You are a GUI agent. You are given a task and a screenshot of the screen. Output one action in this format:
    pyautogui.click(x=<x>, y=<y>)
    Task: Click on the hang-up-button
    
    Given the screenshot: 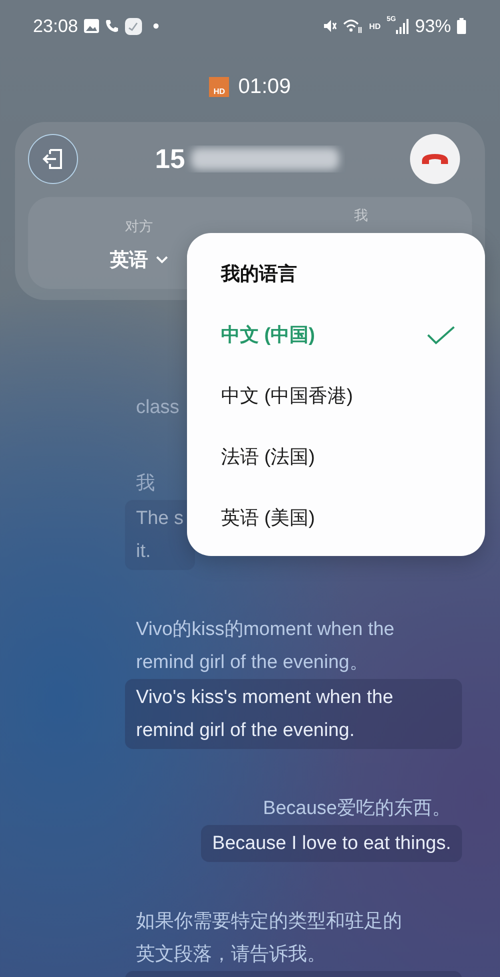 What is the action you would take?
    pyautogui.click(x=435, y=159)
    